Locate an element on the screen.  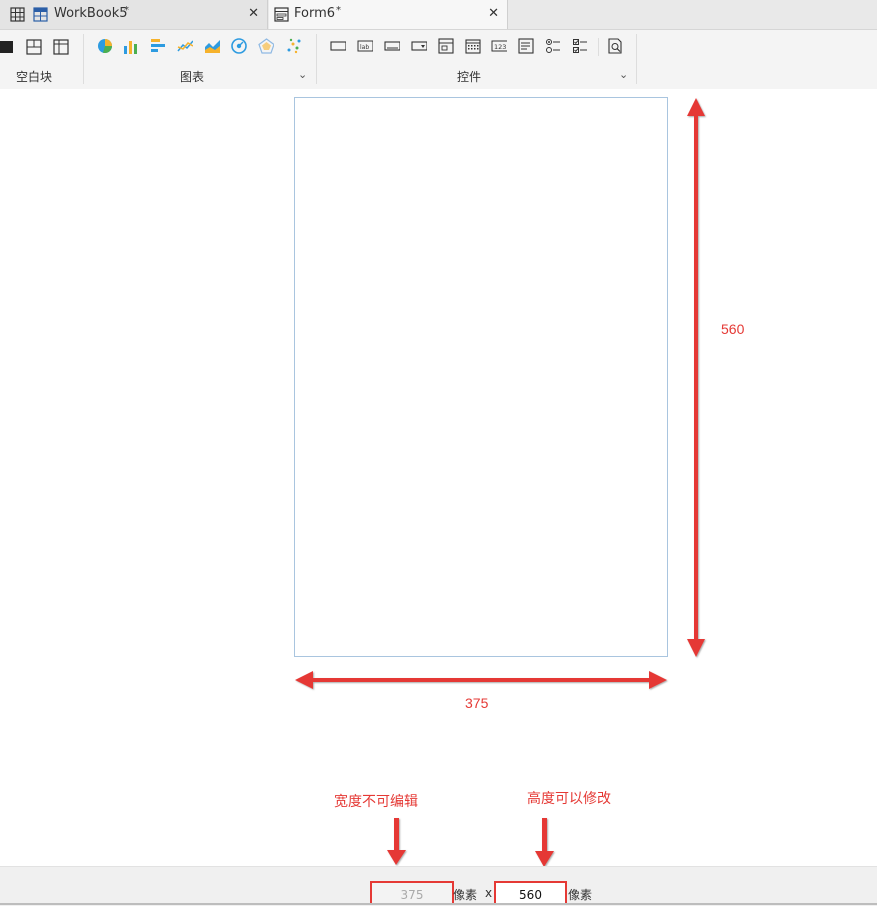
arrow-head-up is located at coordinates (696, 107).